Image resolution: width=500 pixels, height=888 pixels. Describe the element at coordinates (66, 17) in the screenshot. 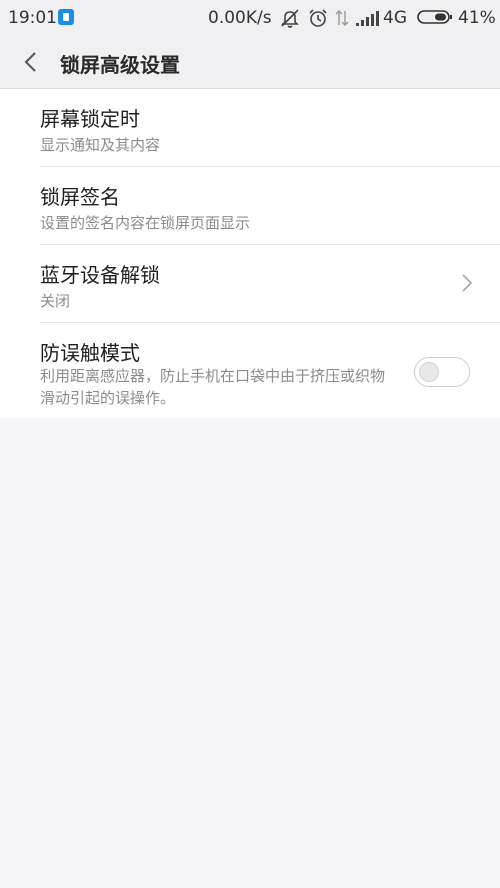

I see `app-notification-icon` at that location.